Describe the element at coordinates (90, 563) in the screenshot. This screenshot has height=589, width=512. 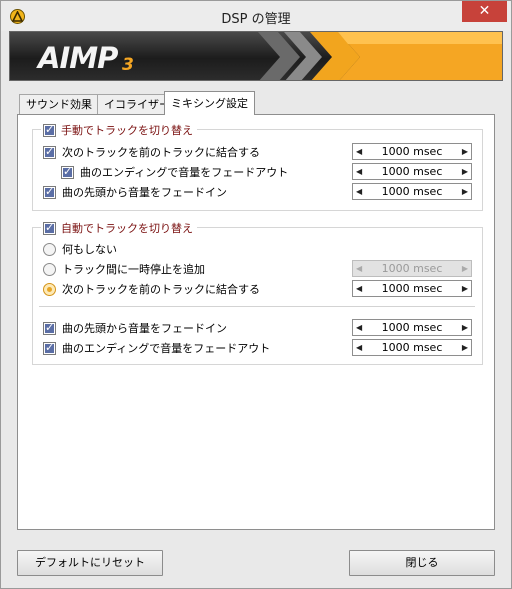
I see `reset-defaults-button: デフォルトにリセット` at that location.